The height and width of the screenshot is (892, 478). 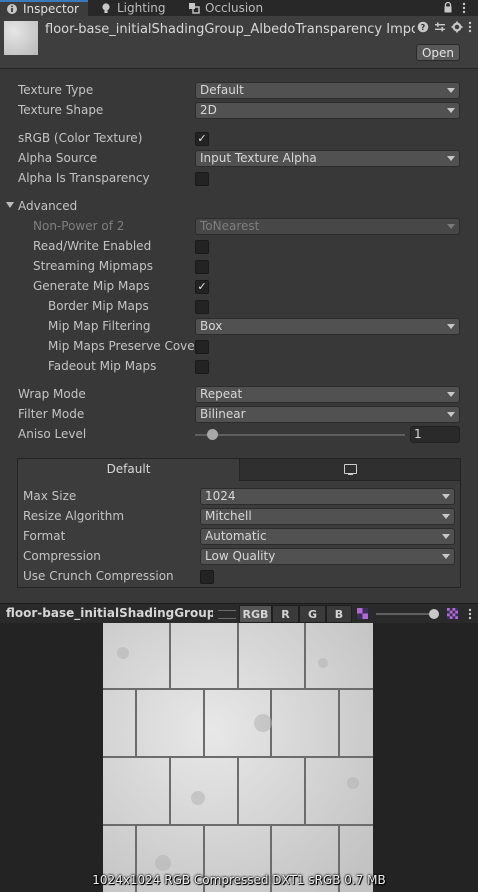 I want to click on max-size-dropdown: 1024, so click(x=327, y=496).